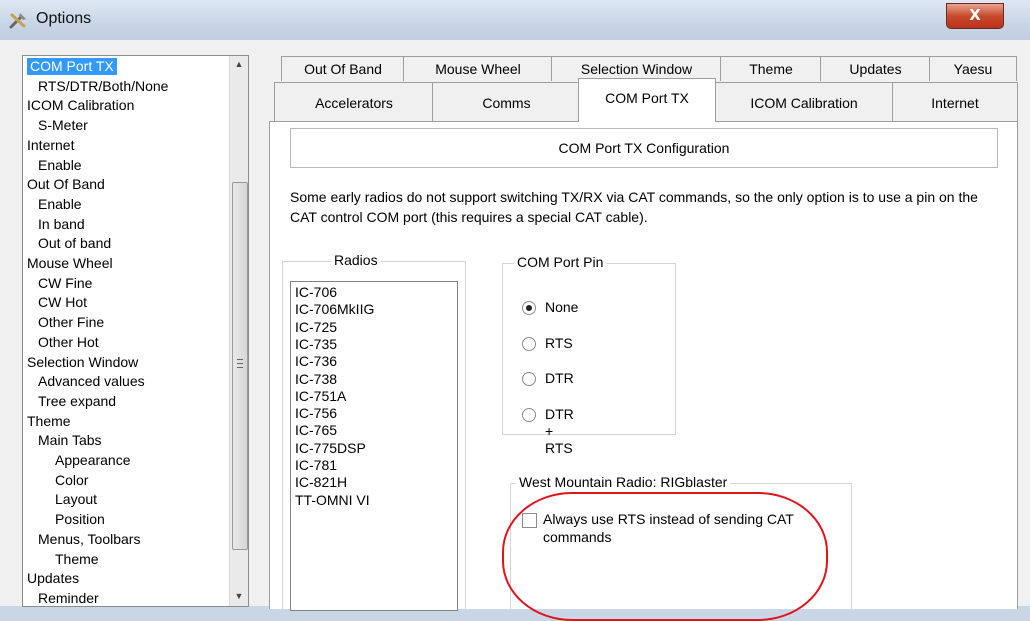 Image resolution: width=1030 pixels, height=621 pixels. I want to click on scroll-up-icon: ▲, so click(239, 64).